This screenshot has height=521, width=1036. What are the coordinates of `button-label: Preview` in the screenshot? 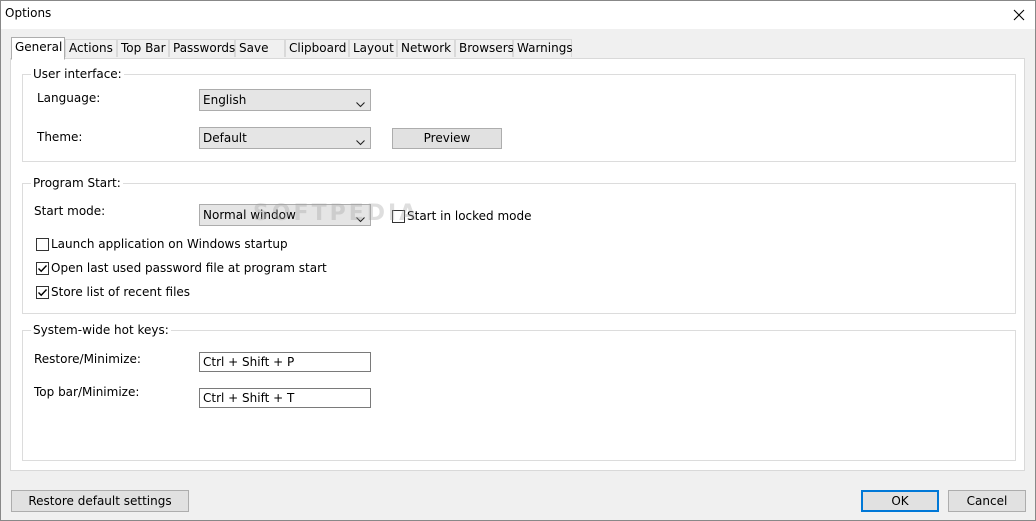 It's located at (447, 138).